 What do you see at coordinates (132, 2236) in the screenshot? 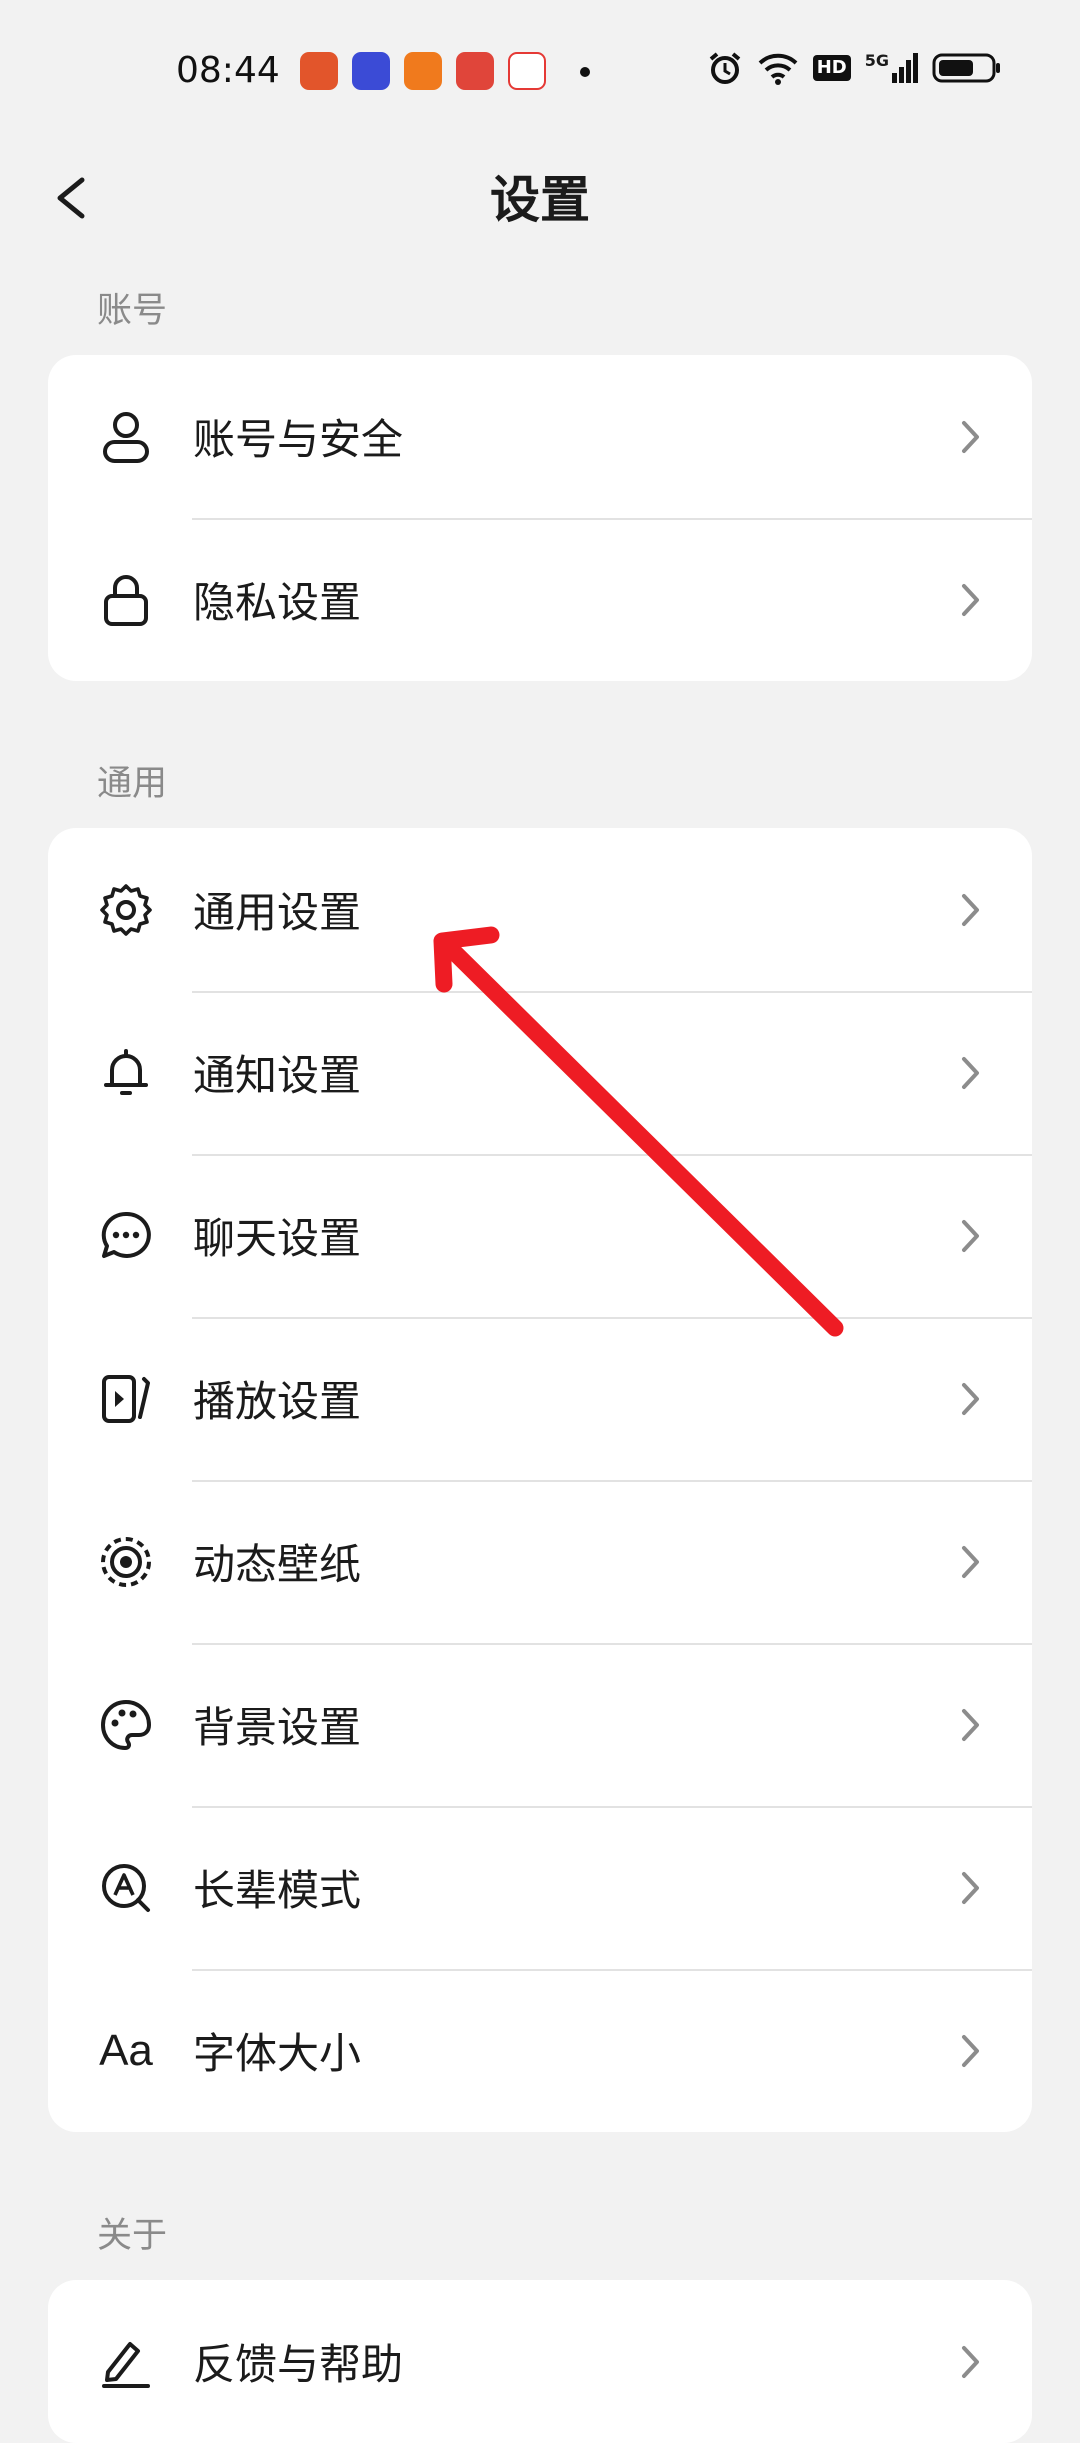
I see `section-label-about: 关于` at bounding box center [132, 2236].